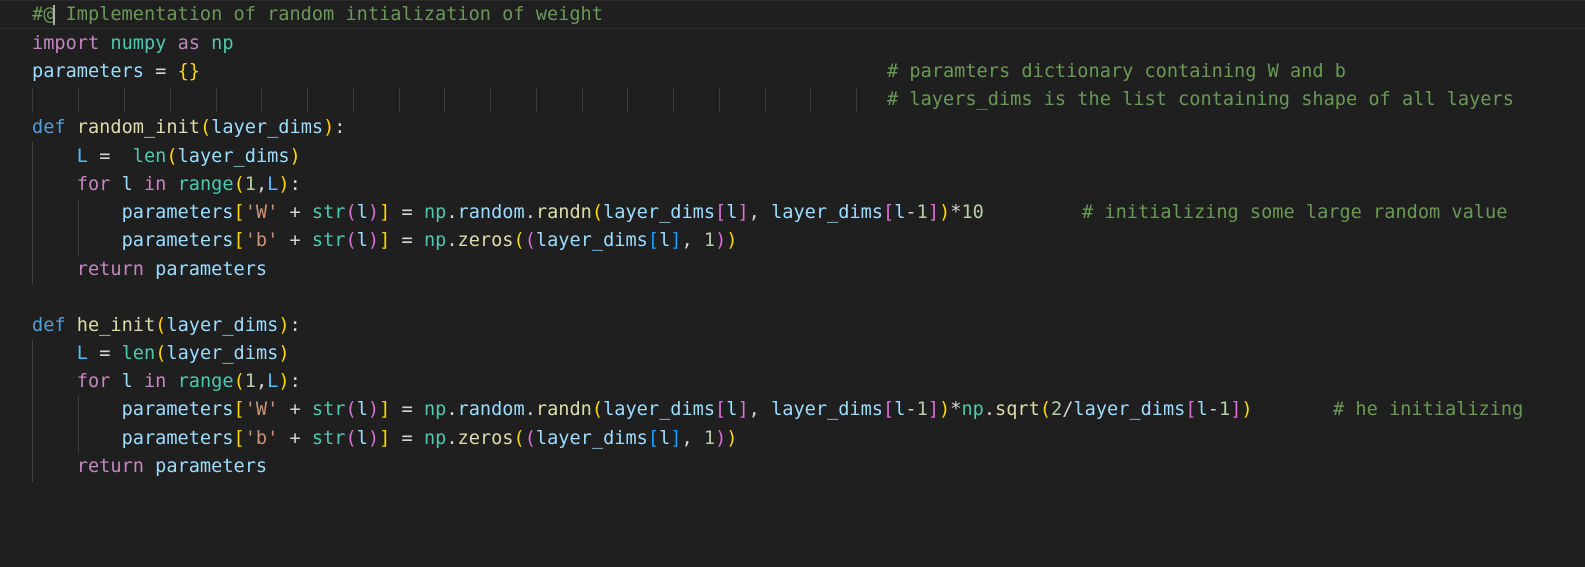  Describe the element at coordinates (166, 326) in the screenshot. I see `code-line: def he_init(layer_dims):` at that location.